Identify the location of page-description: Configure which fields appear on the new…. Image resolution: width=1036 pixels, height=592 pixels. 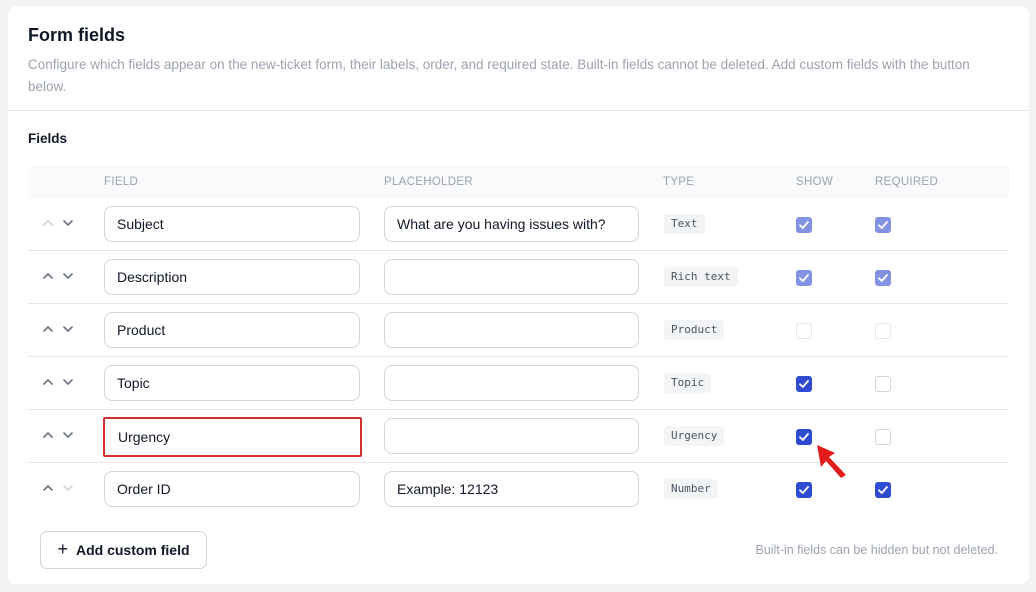
(499, 75).